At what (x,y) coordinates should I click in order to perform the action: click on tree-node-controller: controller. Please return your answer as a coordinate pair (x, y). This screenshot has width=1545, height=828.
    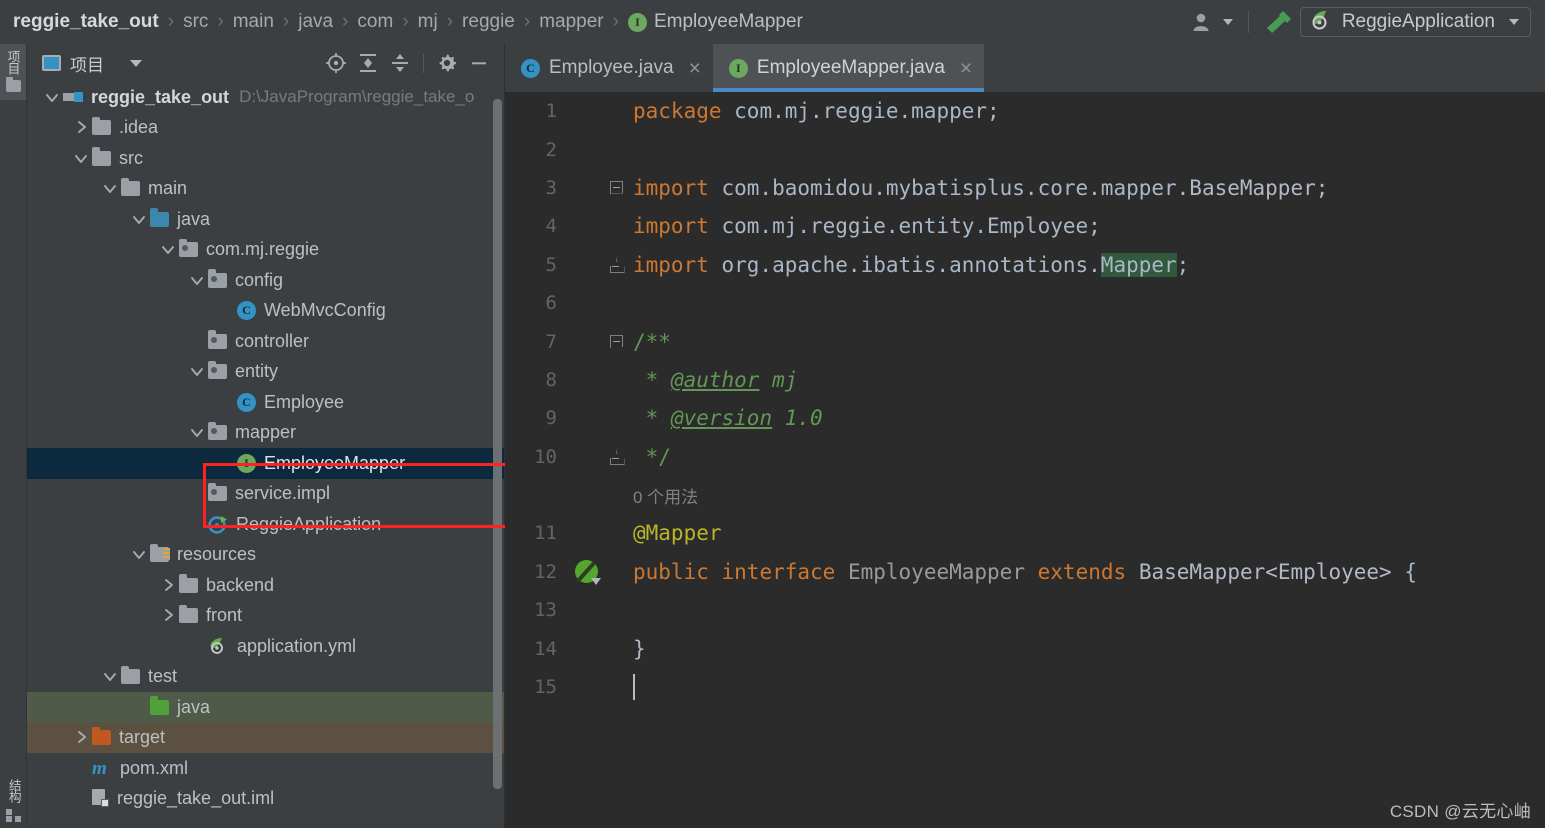
    Looking at the image, I should click on (266, 341).